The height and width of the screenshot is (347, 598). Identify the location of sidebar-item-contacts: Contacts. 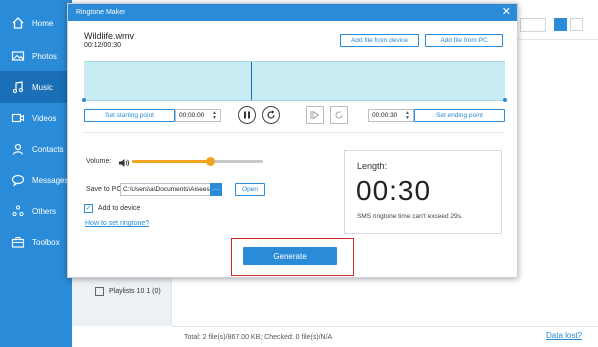
(36, 149).